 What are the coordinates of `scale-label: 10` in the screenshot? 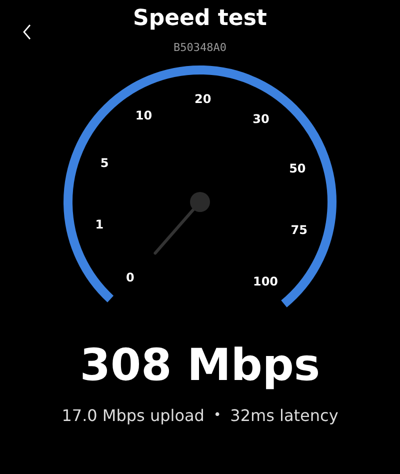 It's located at (143, 115).